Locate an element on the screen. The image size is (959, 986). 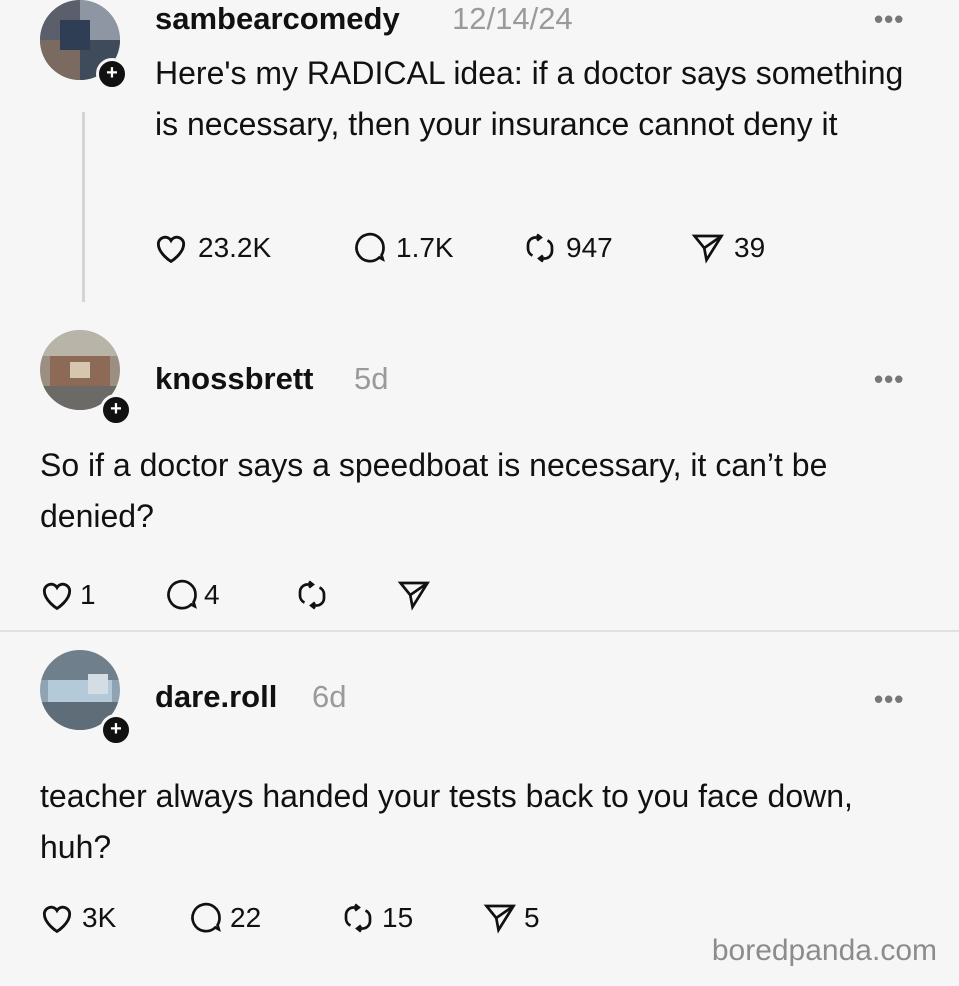
like-button: 1 is located at coordinates (67, 595).